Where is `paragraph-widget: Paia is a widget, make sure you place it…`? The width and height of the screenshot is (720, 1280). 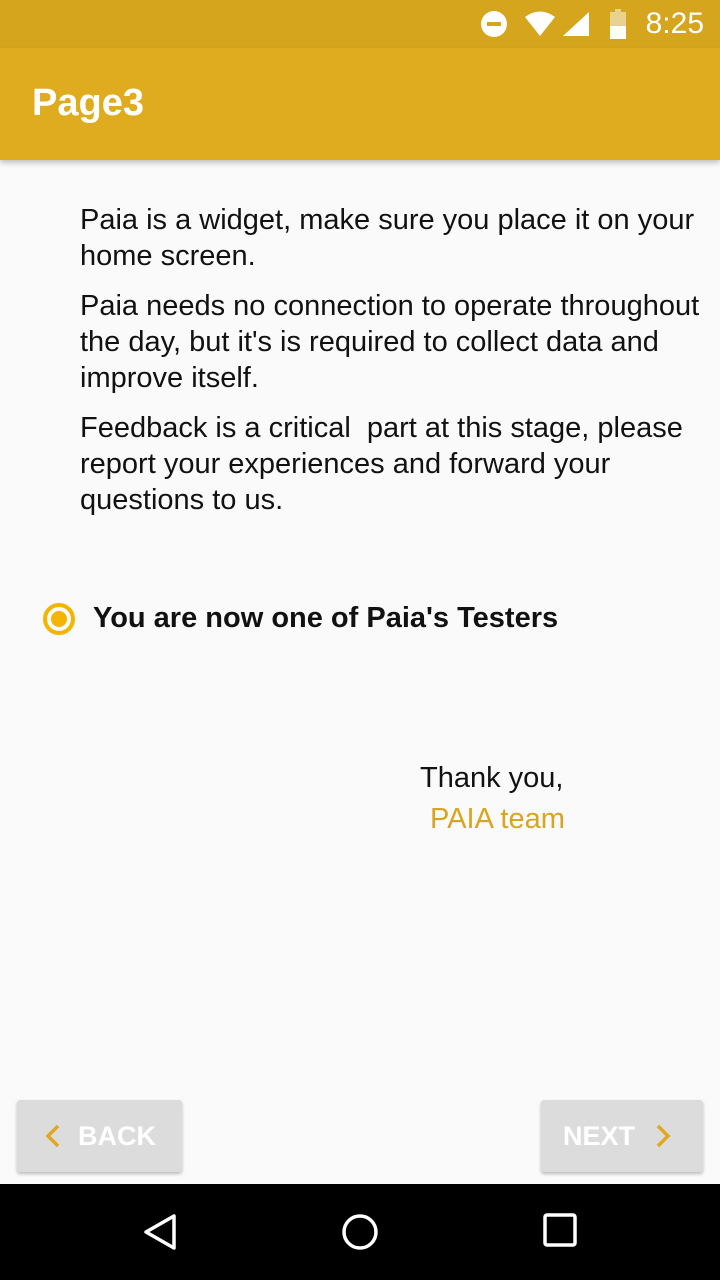 paragraph-widget: Paia is a widget, make sure you place it… is located at coordinates (391, 238).